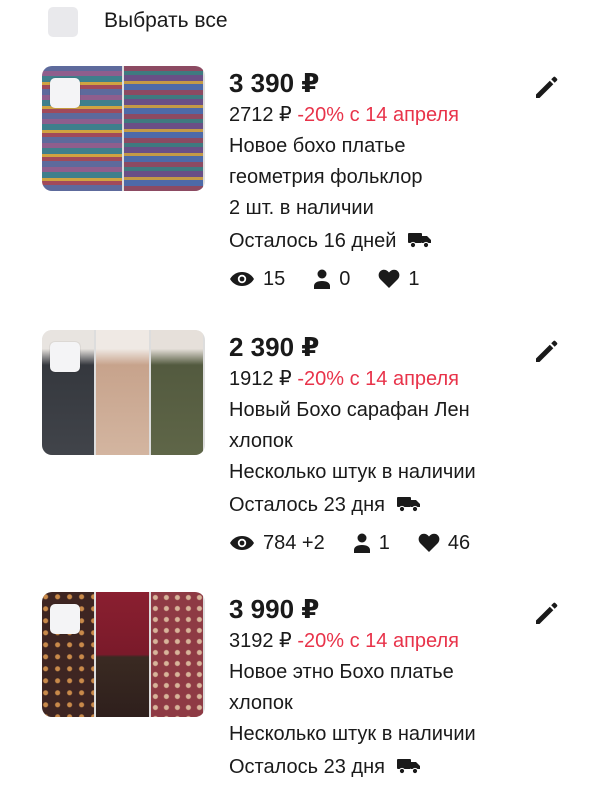 The width and height of the screenshot is (600, 787). I want to click on carts-count: 0, so click(345, 278).